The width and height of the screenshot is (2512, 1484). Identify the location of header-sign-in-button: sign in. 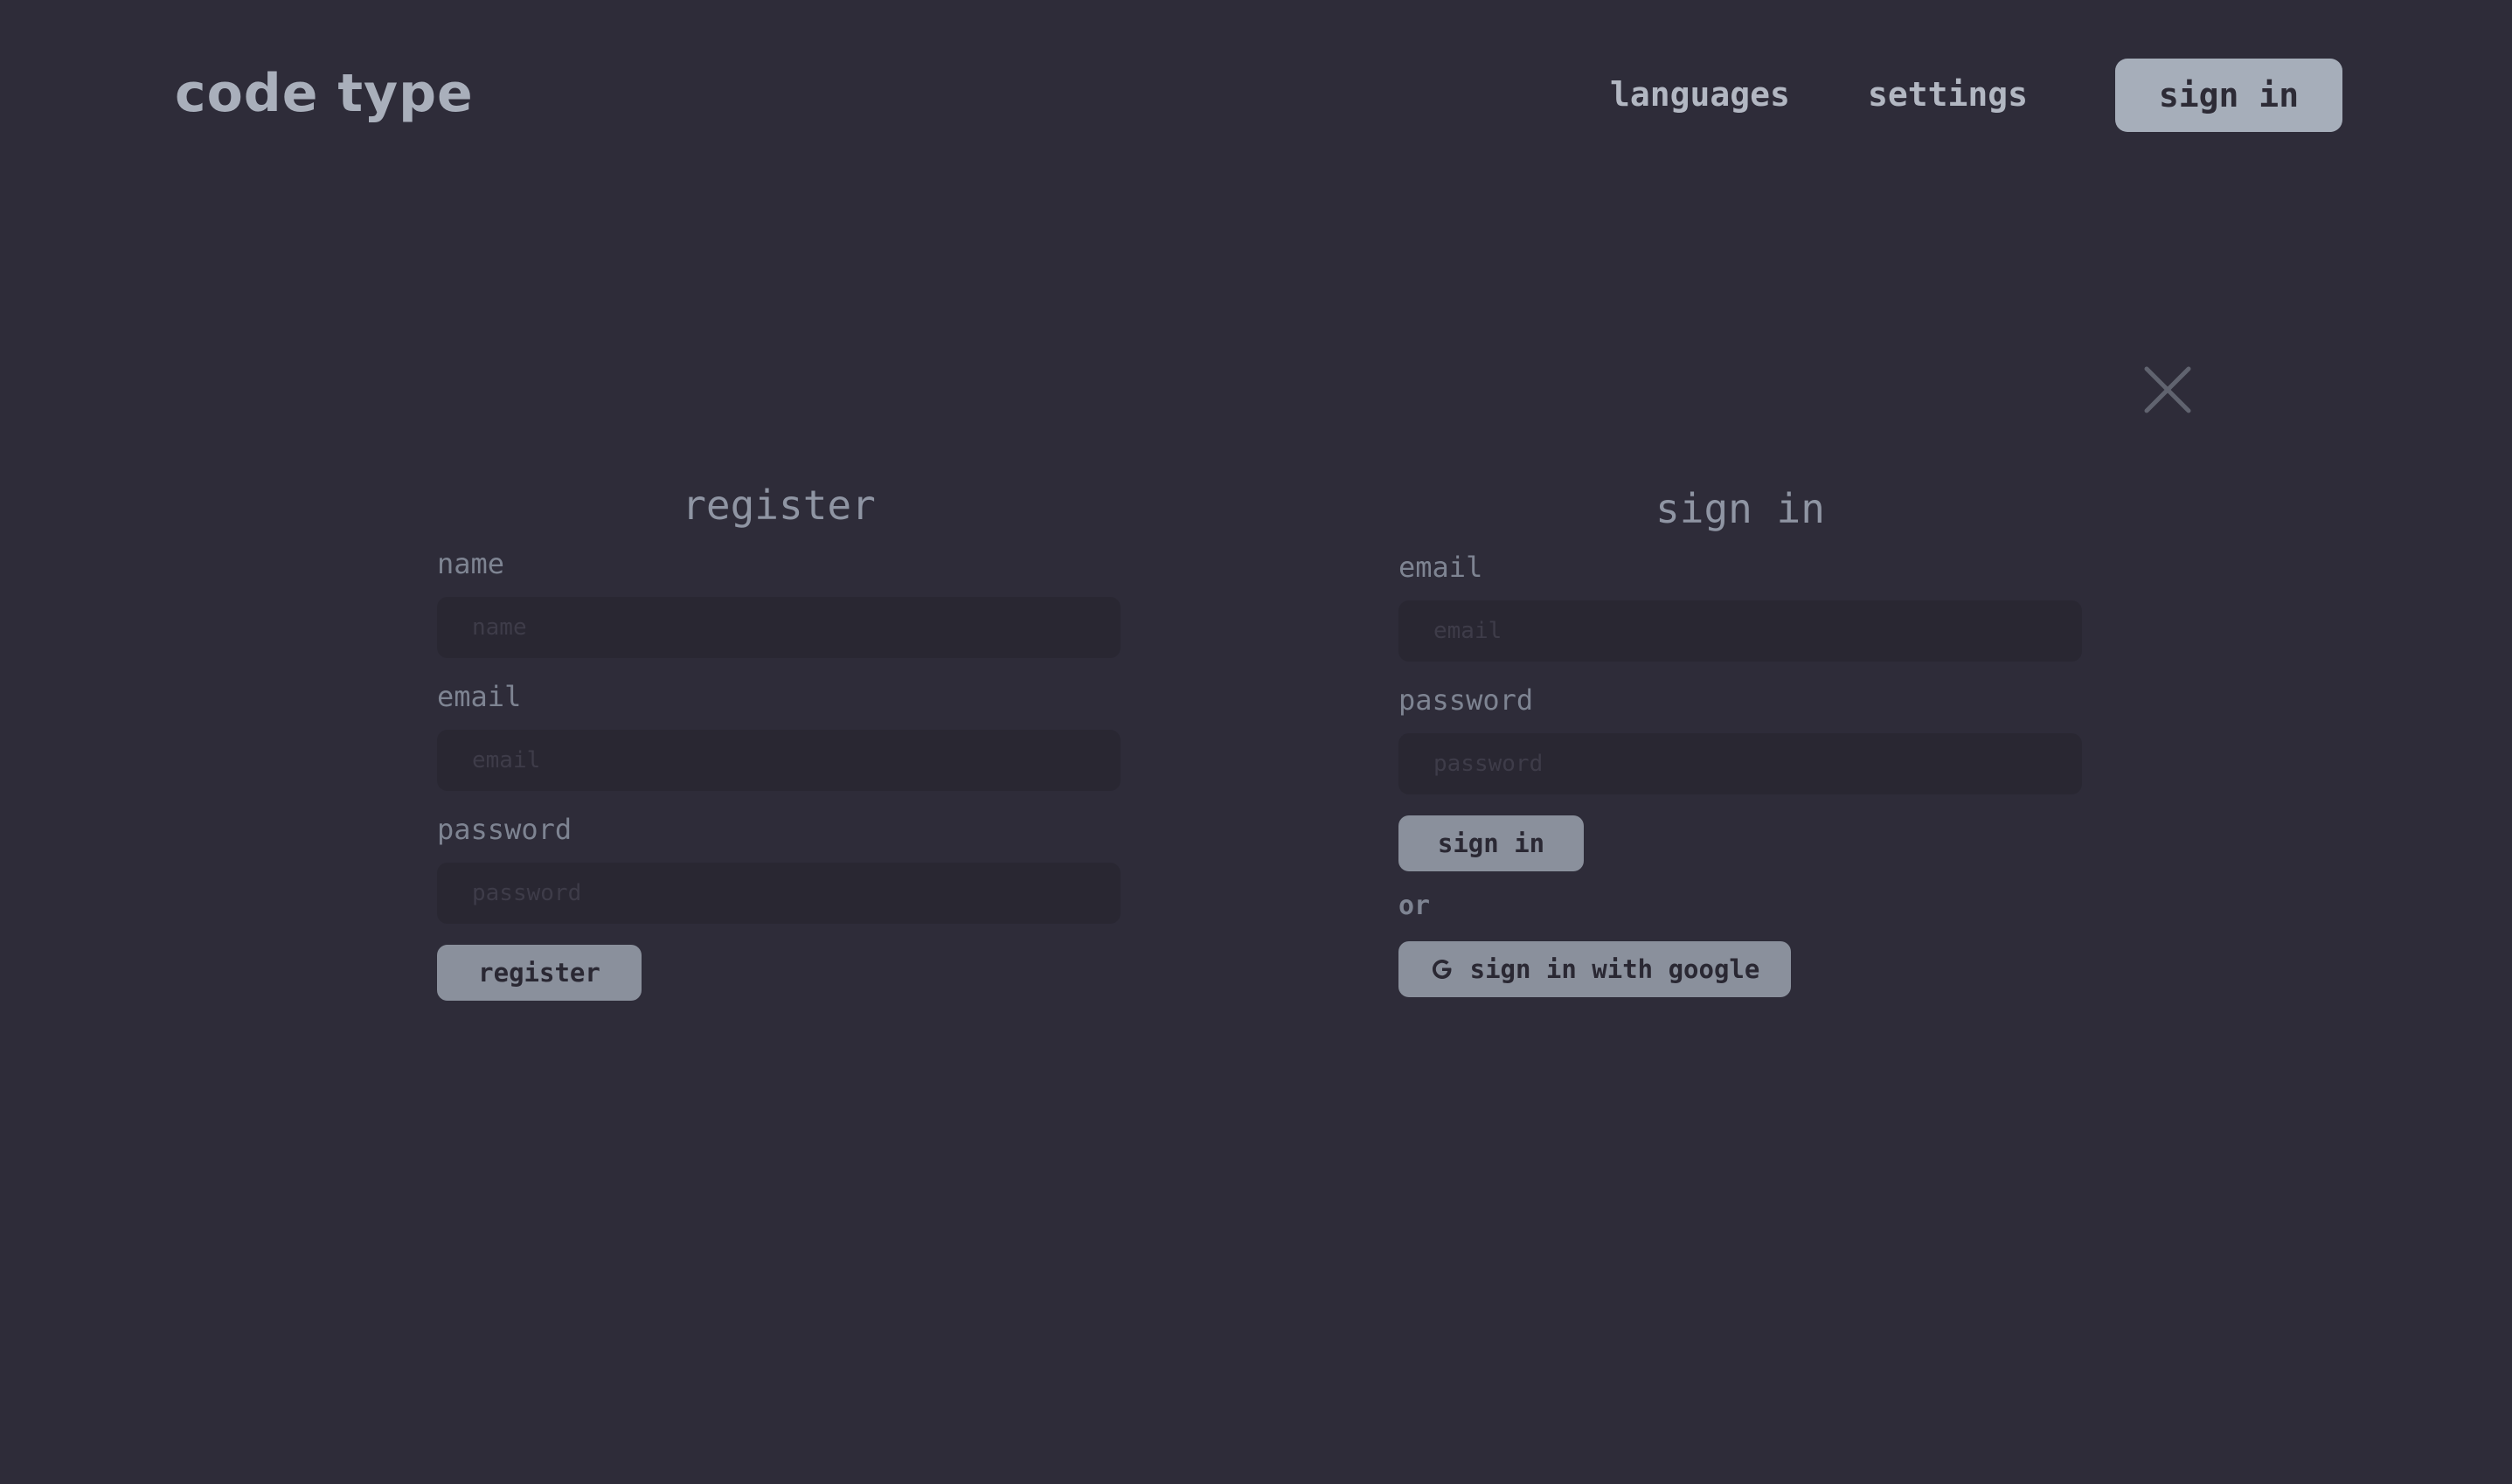
(2228, 95).